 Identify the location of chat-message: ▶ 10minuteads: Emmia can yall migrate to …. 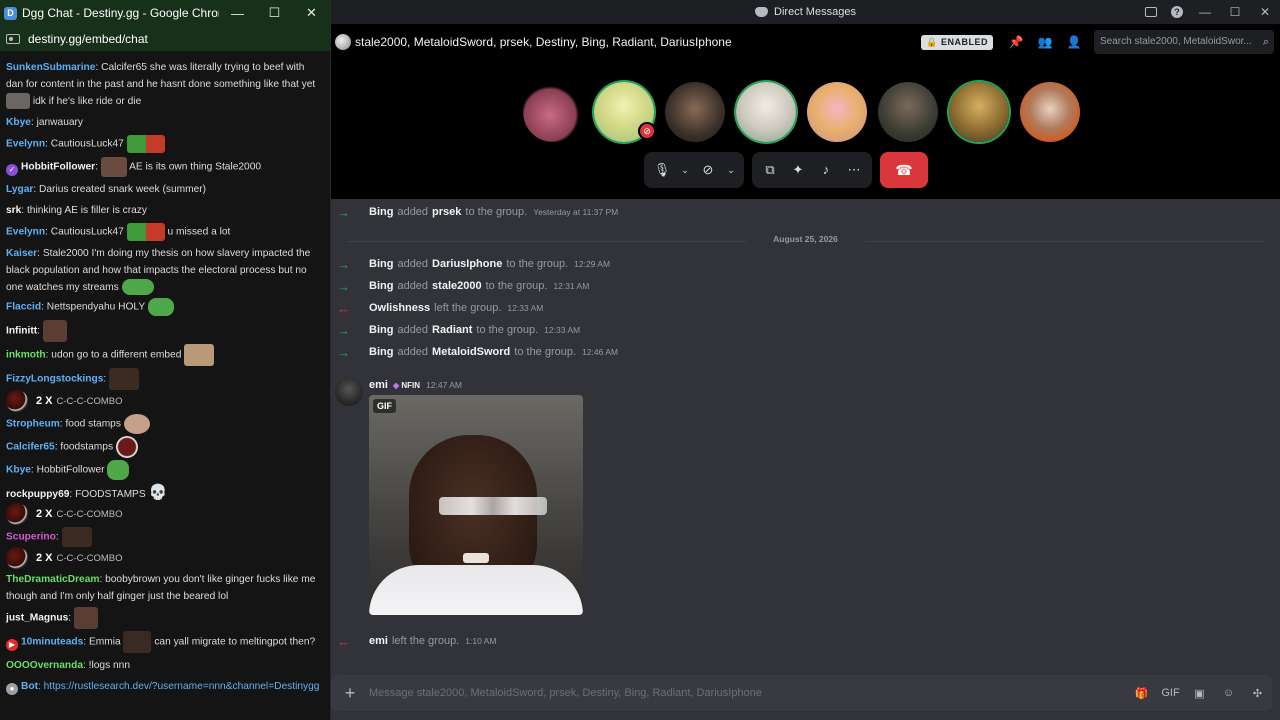
(165, 642).